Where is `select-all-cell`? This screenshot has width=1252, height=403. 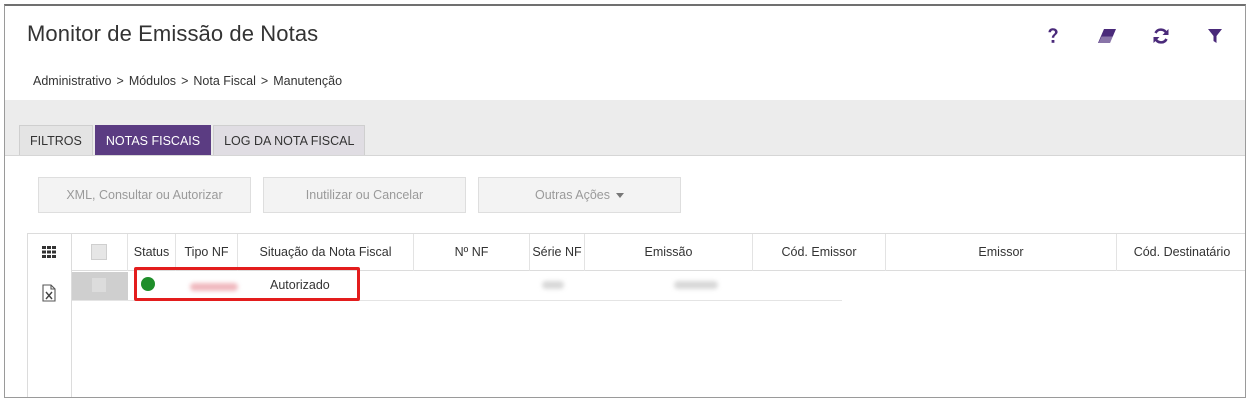 select-all-cell is located at coordinates (100, 252).